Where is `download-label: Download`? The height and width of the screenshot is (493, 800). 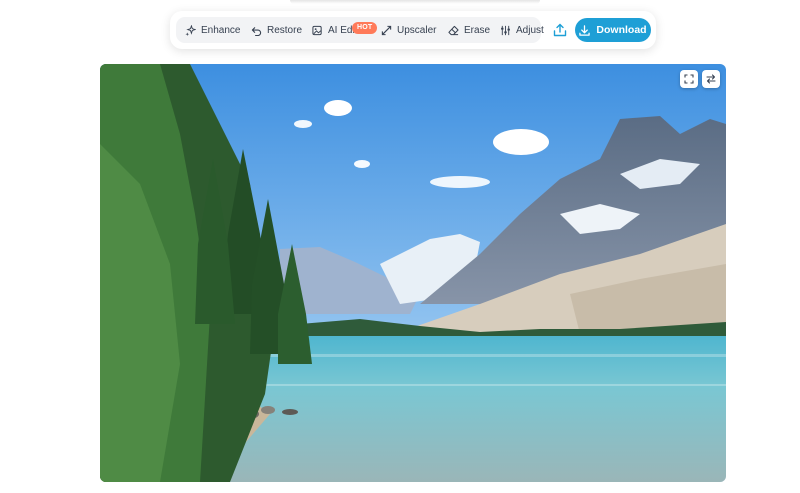
download-label: Download is located at coordinates (621, 30).